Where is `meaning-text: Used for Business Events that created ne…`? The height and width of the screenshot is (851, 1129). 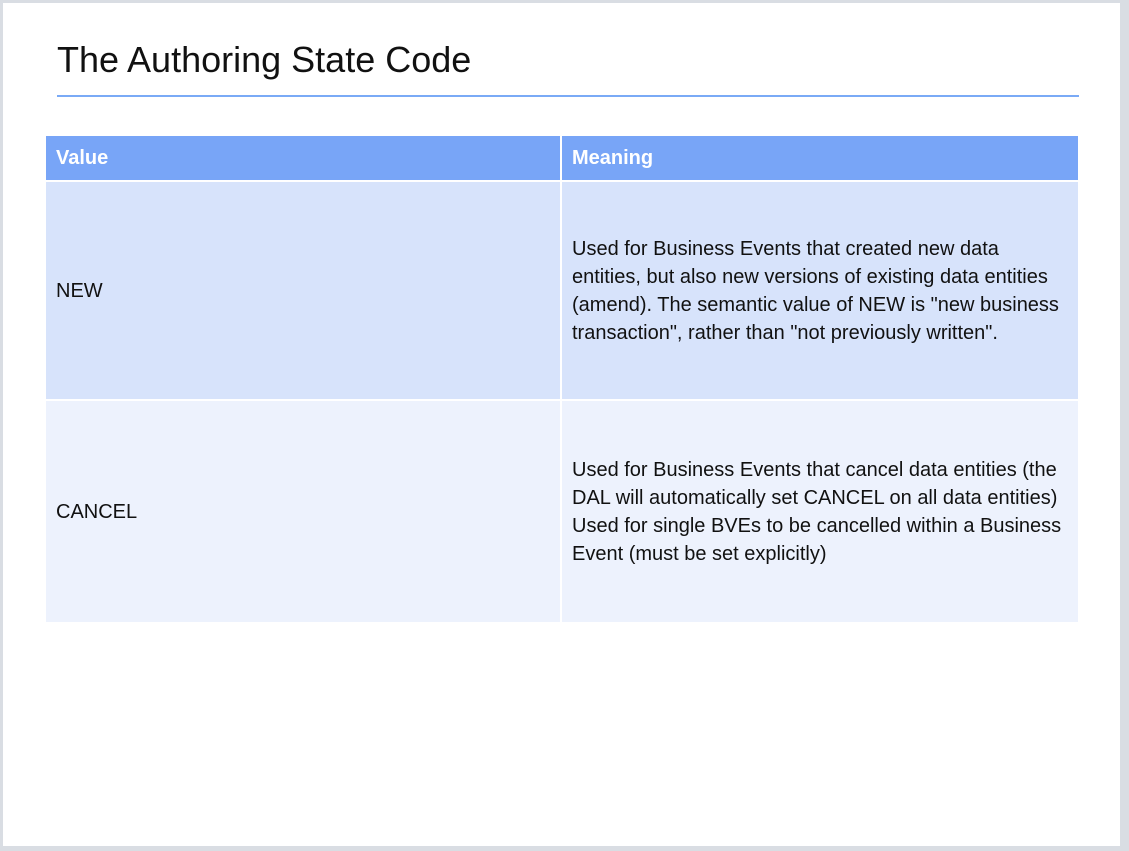
meaning-text: Used for Business Events that created ne… is located at coordinates (815, 290).